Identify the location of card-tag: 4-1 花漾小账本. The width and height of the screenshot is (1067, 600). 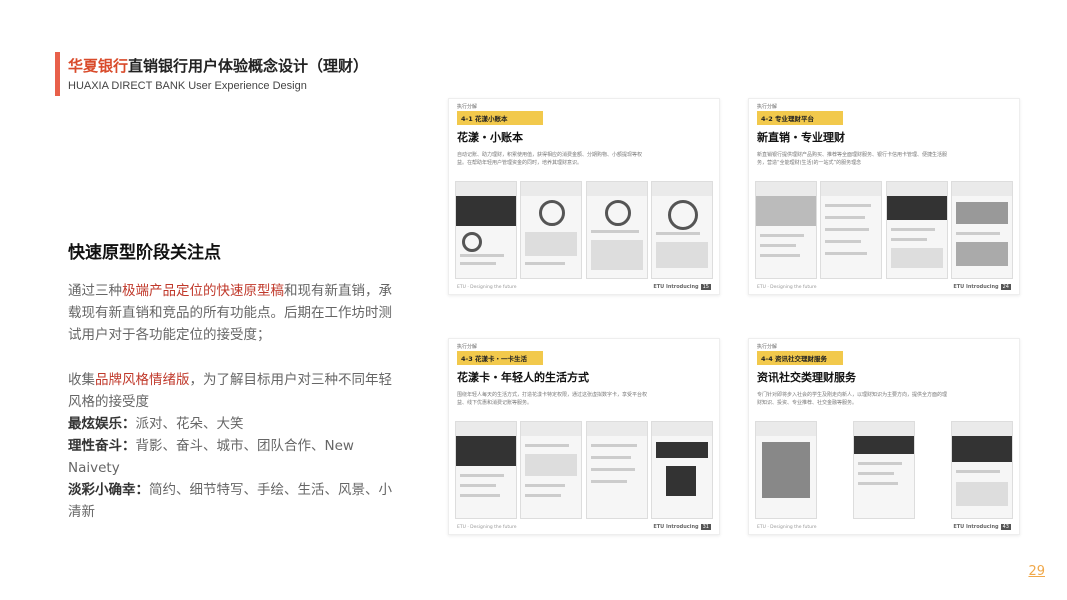
(500, 118).